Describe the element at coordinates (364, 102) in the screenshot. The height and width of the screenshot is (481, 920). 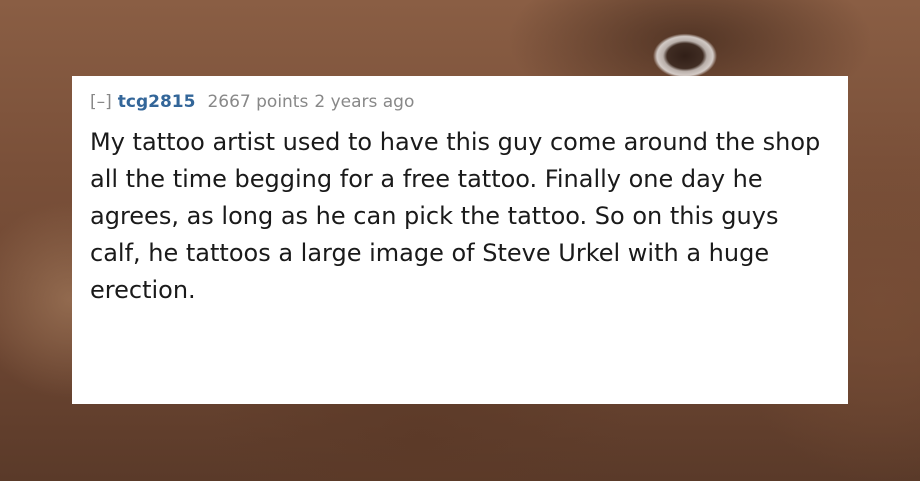
I see `comment-timestamp: 2 years ago` at that location.